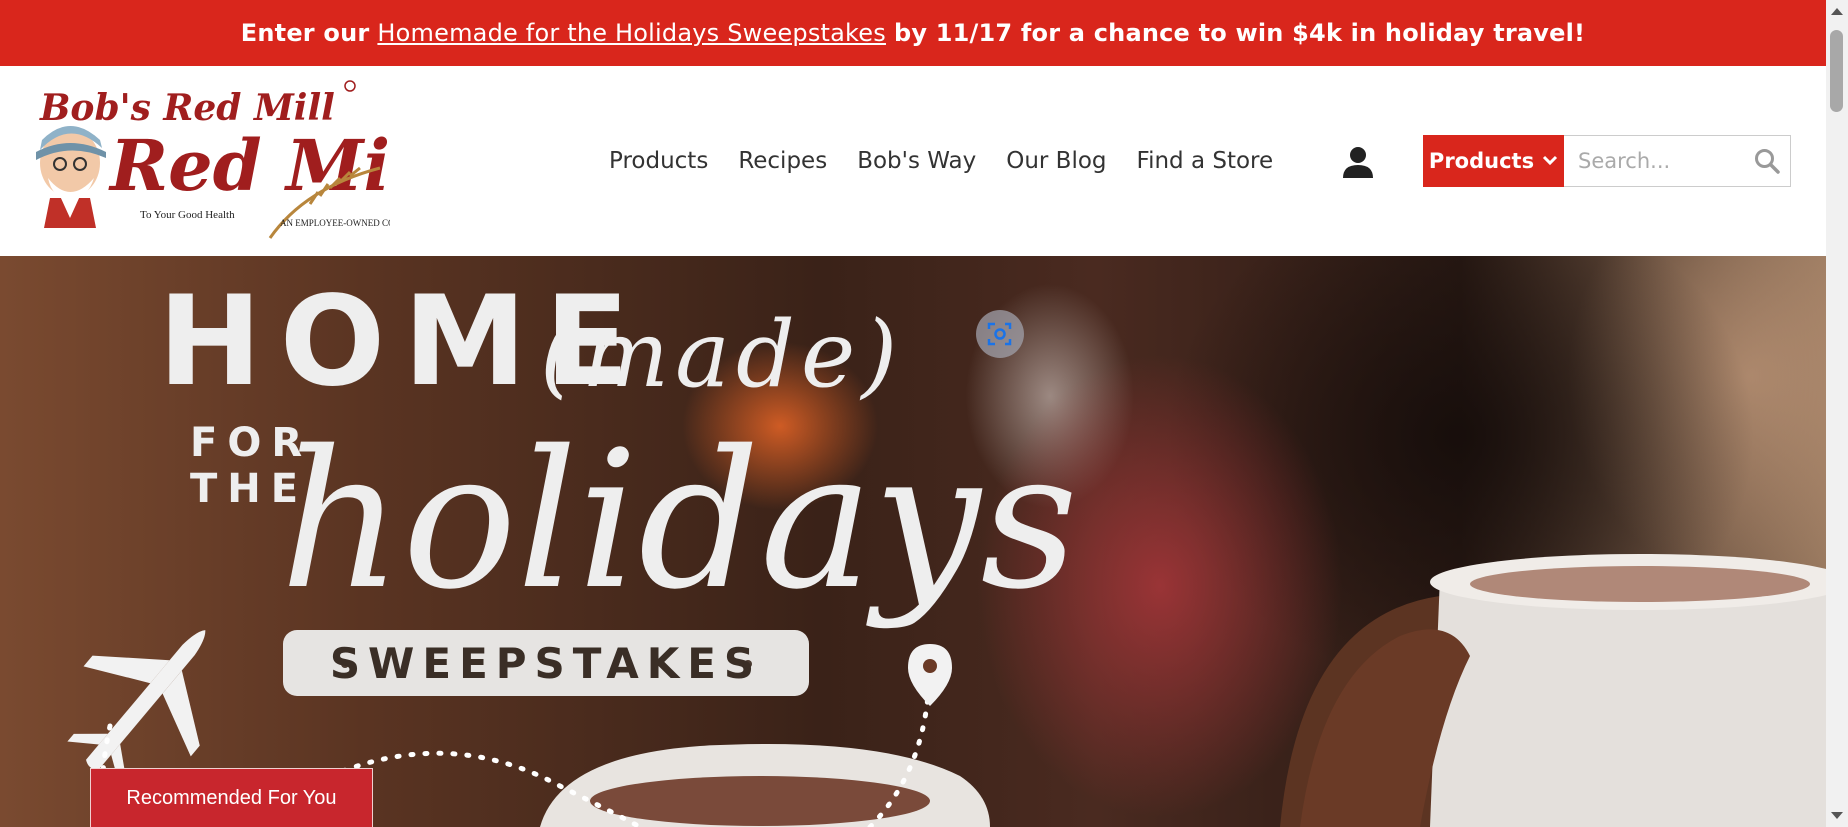 The height and width of the screenshot is (827, 1848). Describe the element at coordinates (1205, 161) in the screenshot. I see `nav-find-a-store: Find a Store` at that location.